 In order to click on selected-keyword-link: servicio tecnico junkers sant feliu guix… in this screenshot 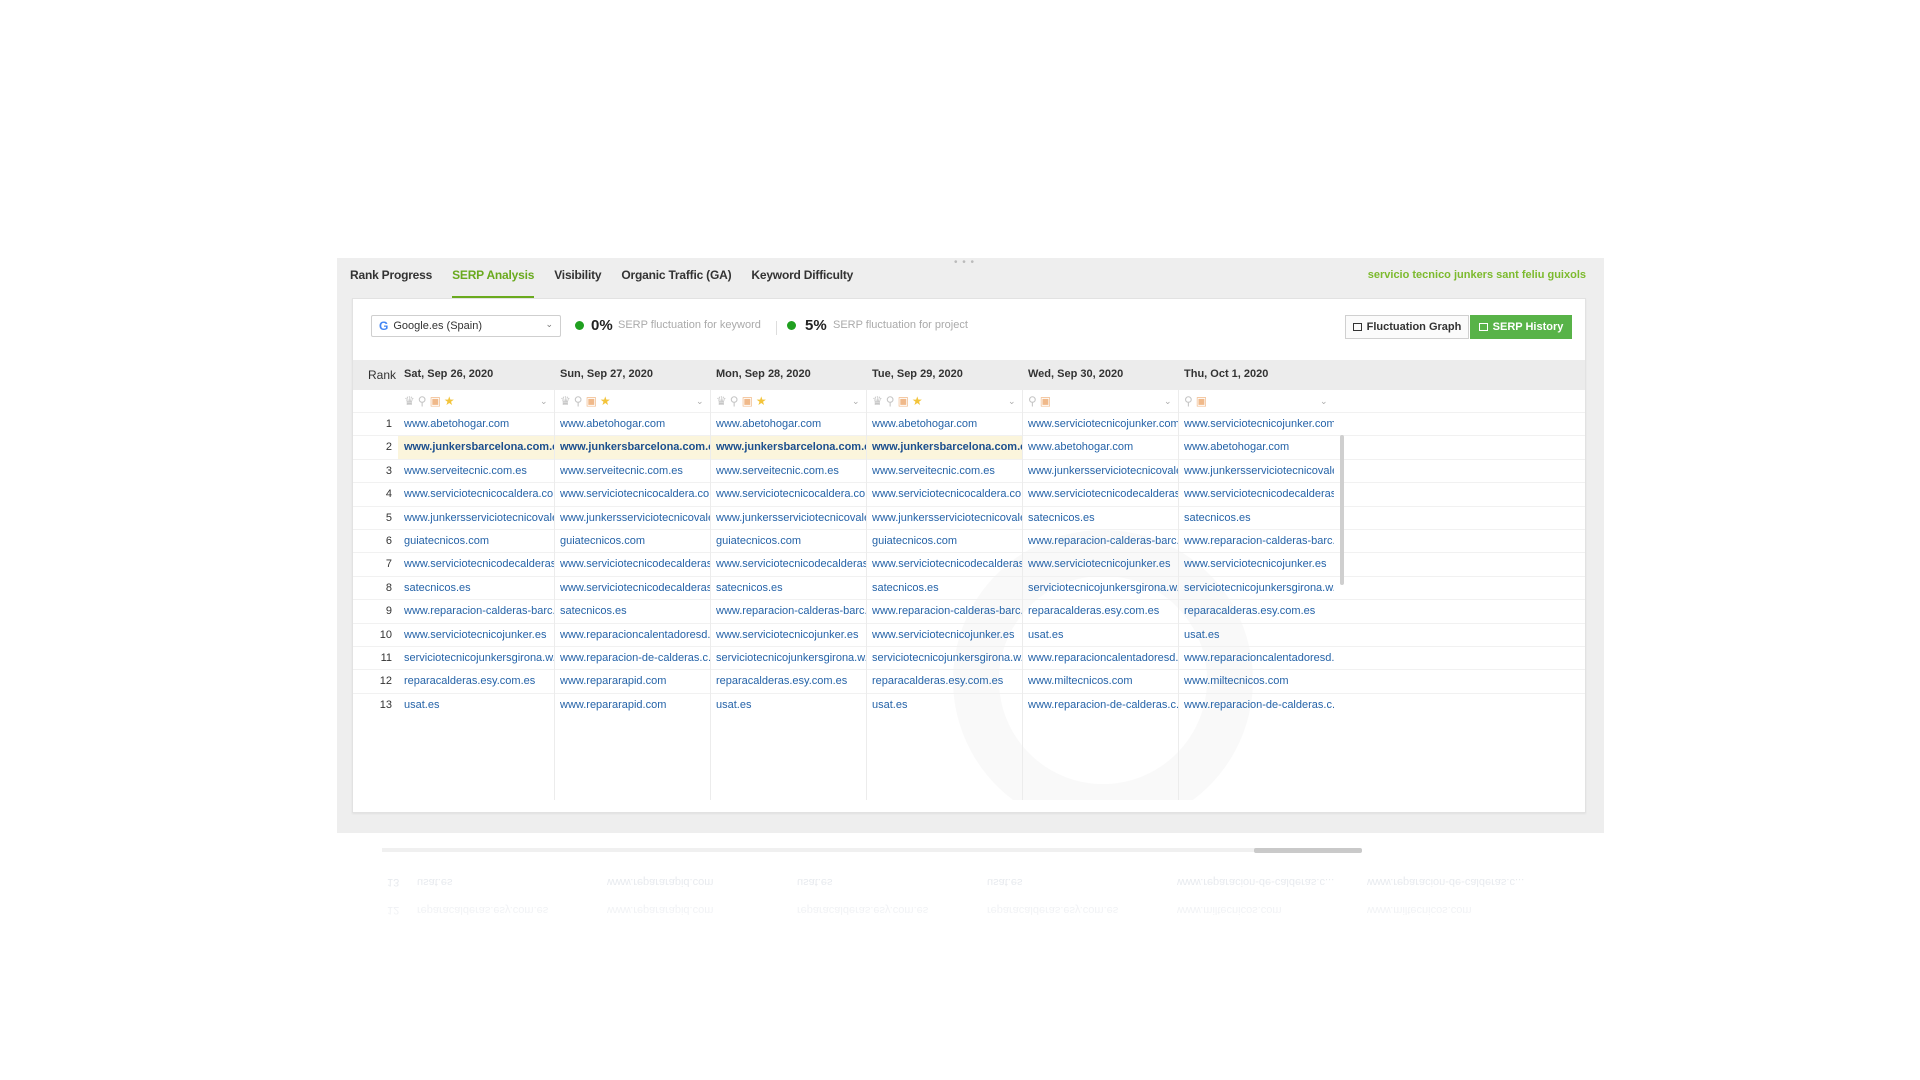, I will do `click(1477, 275)`.